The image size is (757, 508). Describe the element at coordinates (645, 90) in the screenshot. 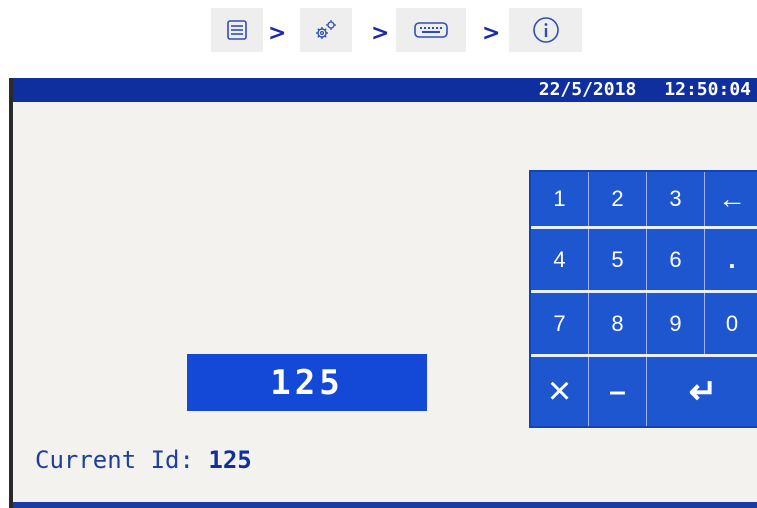

I see `status-datetime: 22/5/2018 12:50:04` at that location.